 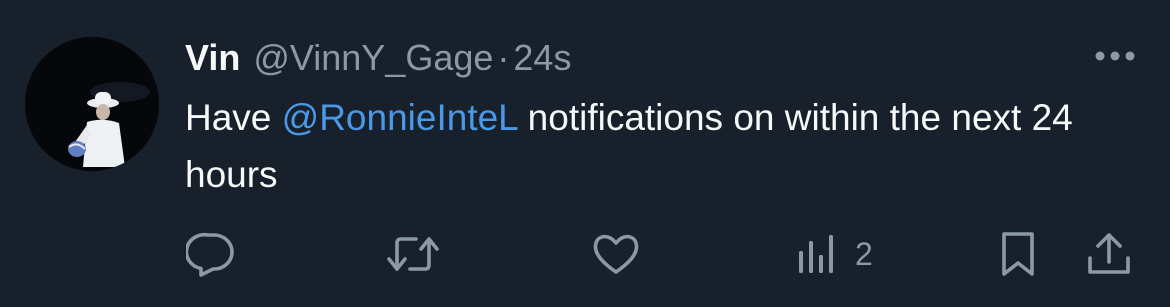 I want to click on tweet-text-before: Have, so click(x=233, y=117).